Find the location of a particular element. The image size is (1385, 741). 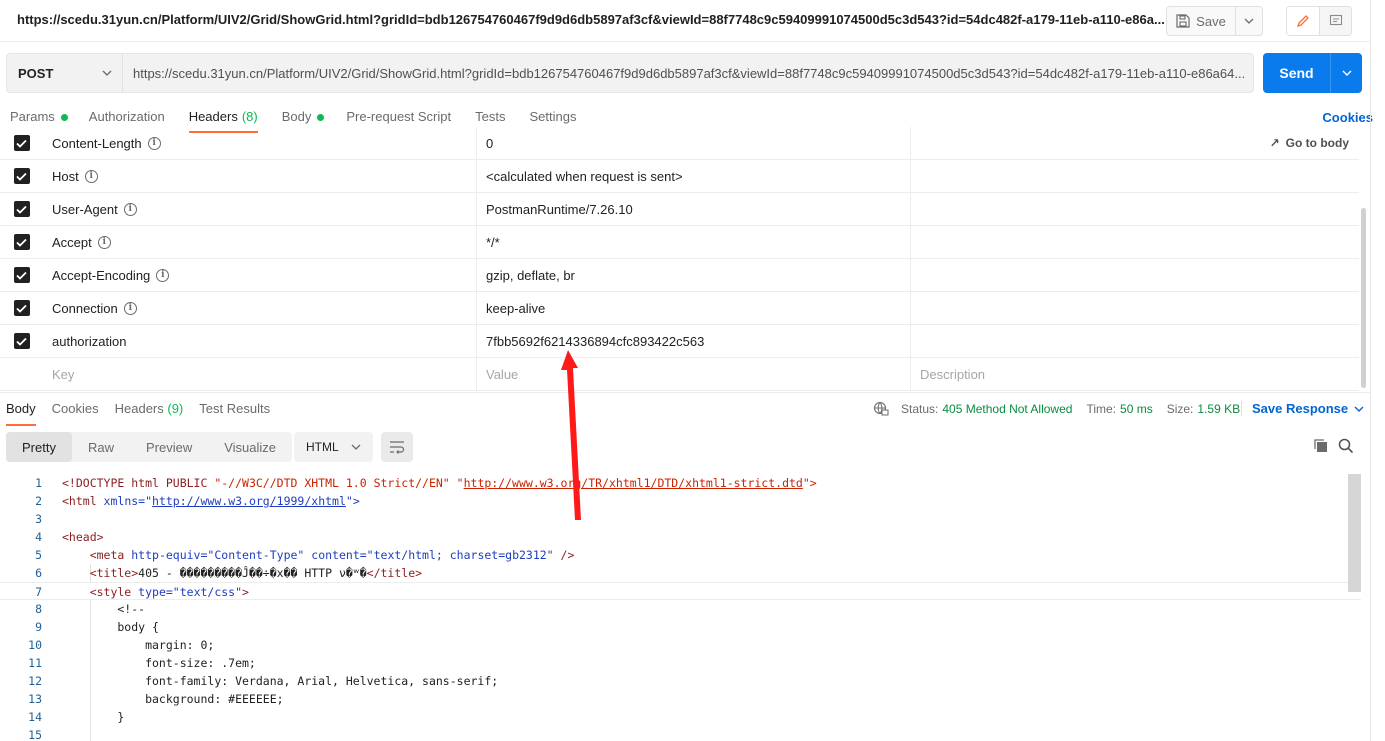

code-link: http://www.w3.org/1999/xhtml is located at coordinates (249, 501).